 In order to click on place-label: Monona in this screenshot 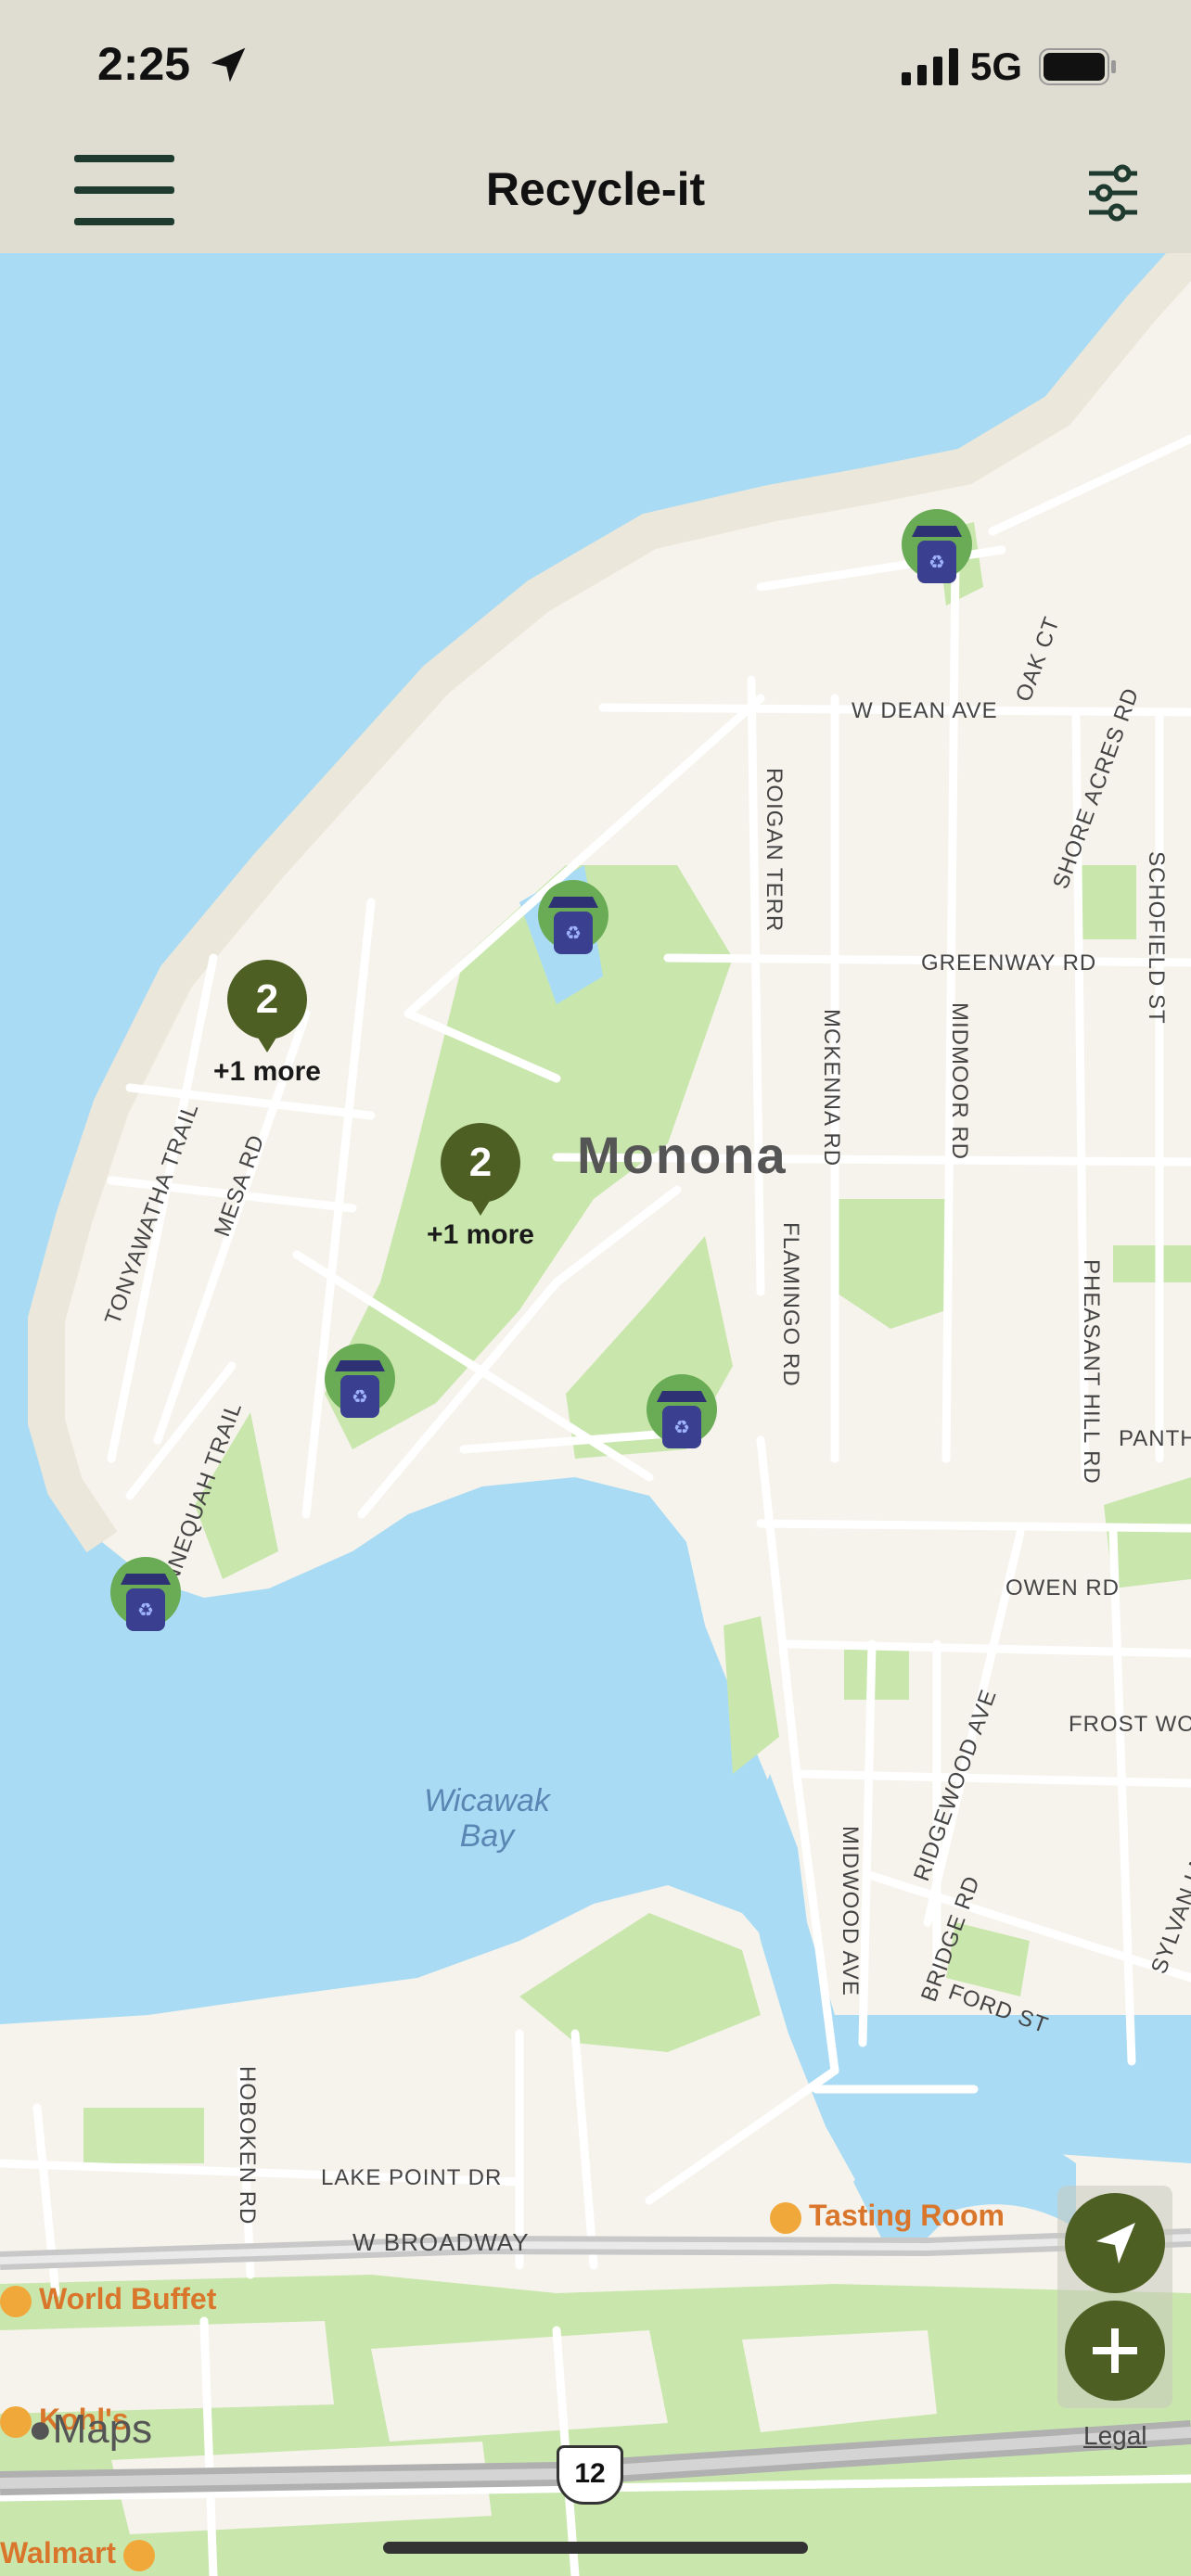, I will do `click(682, 1155)`.